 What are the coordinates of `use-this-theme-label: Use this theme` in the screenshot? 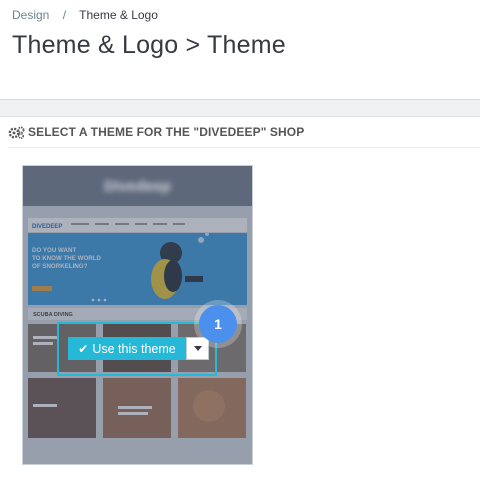 It's located at (134, 348).